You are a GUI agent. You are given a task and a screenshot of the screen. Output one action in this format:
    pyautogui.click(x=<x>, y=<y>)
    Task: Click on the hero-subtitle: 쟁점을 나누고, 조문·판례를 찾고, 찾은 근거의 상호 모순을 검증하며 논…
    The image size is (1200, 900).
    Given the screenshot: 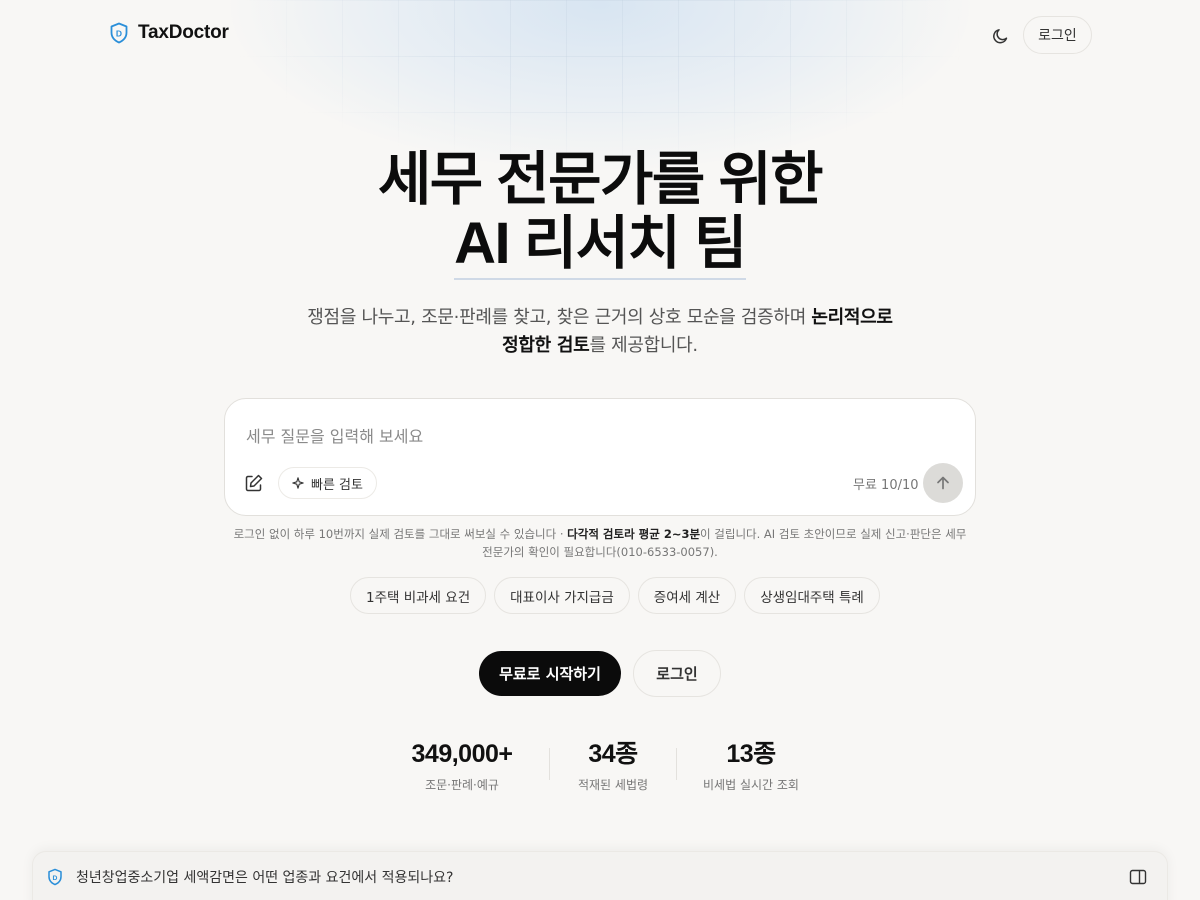 What is the action you would take?
    pyautogui.click(x=600, y=332)
    